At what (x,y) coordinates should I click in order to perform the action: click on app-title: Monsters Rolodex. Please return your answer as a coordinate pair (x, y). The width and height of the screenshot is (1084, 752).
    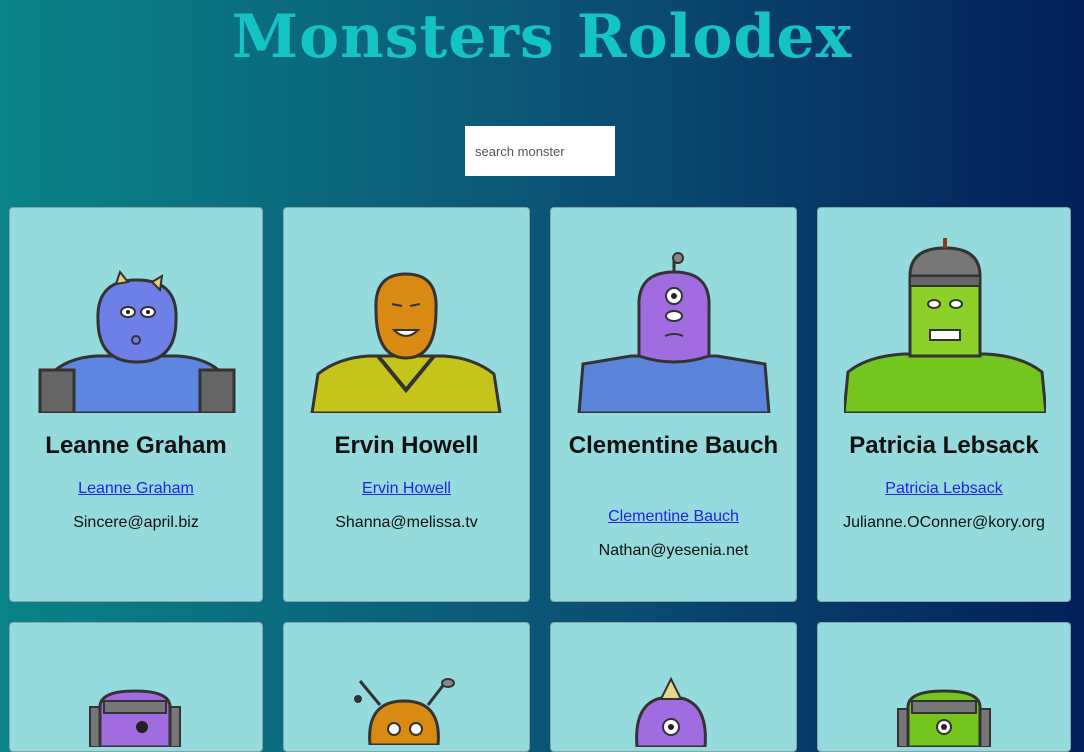
    Looking at the image, I should click on (542, 37).